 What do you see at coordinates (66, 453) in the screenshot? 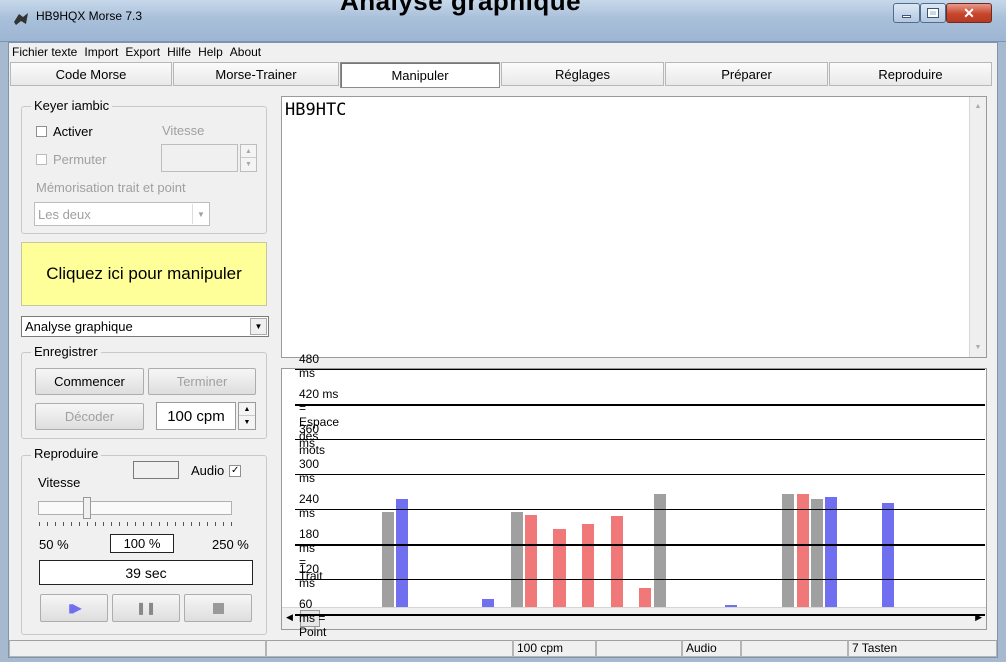
I see `playback-group-title: Reproduire` at bounding box center [66, 453].